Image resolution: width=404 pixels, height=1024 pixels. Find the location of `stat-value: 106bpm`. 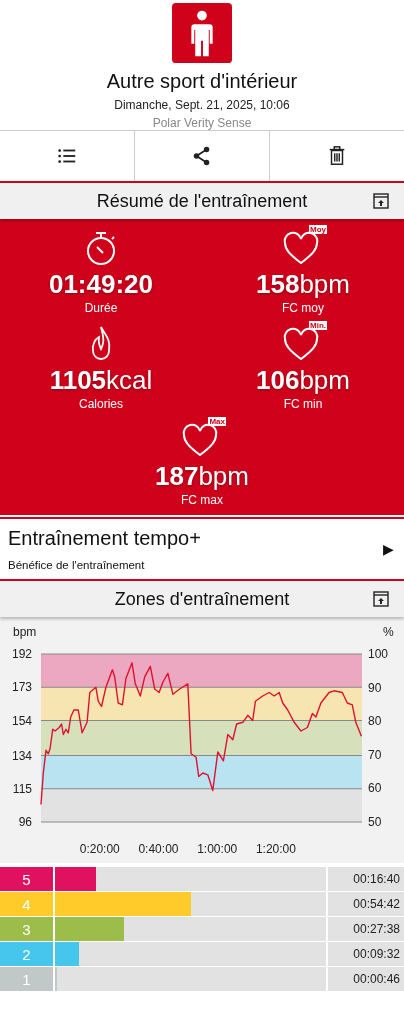

stat-value: 106bpm is located at coordinates (303, 380).